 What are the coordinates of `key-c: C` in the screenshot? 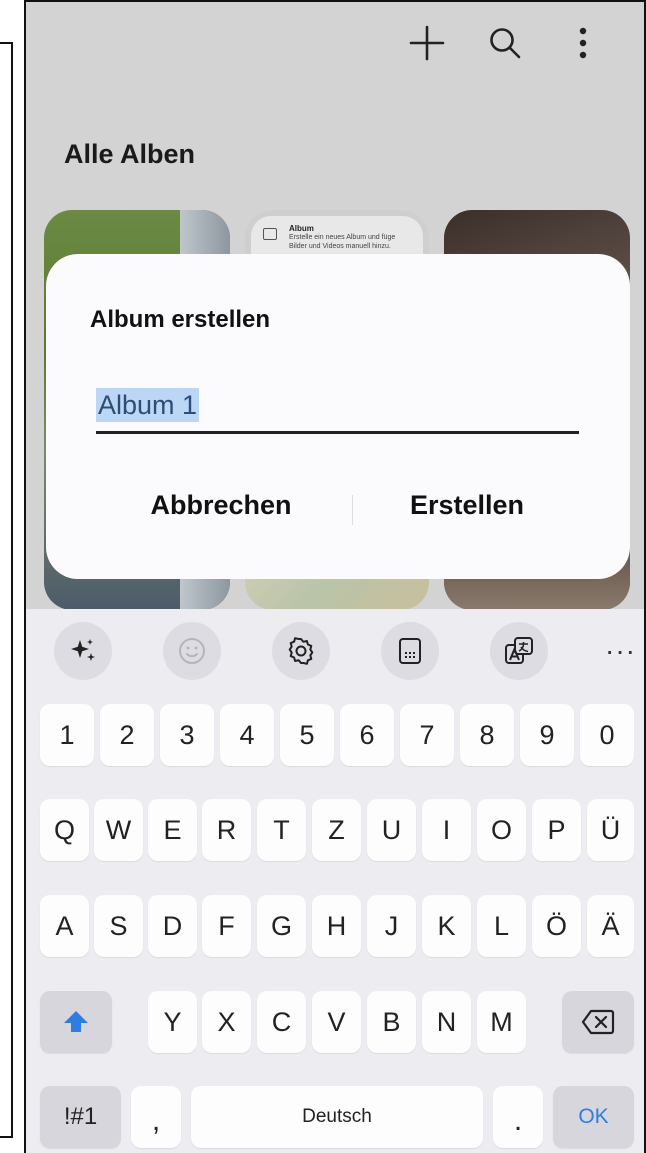 It's located at (281, 1022).